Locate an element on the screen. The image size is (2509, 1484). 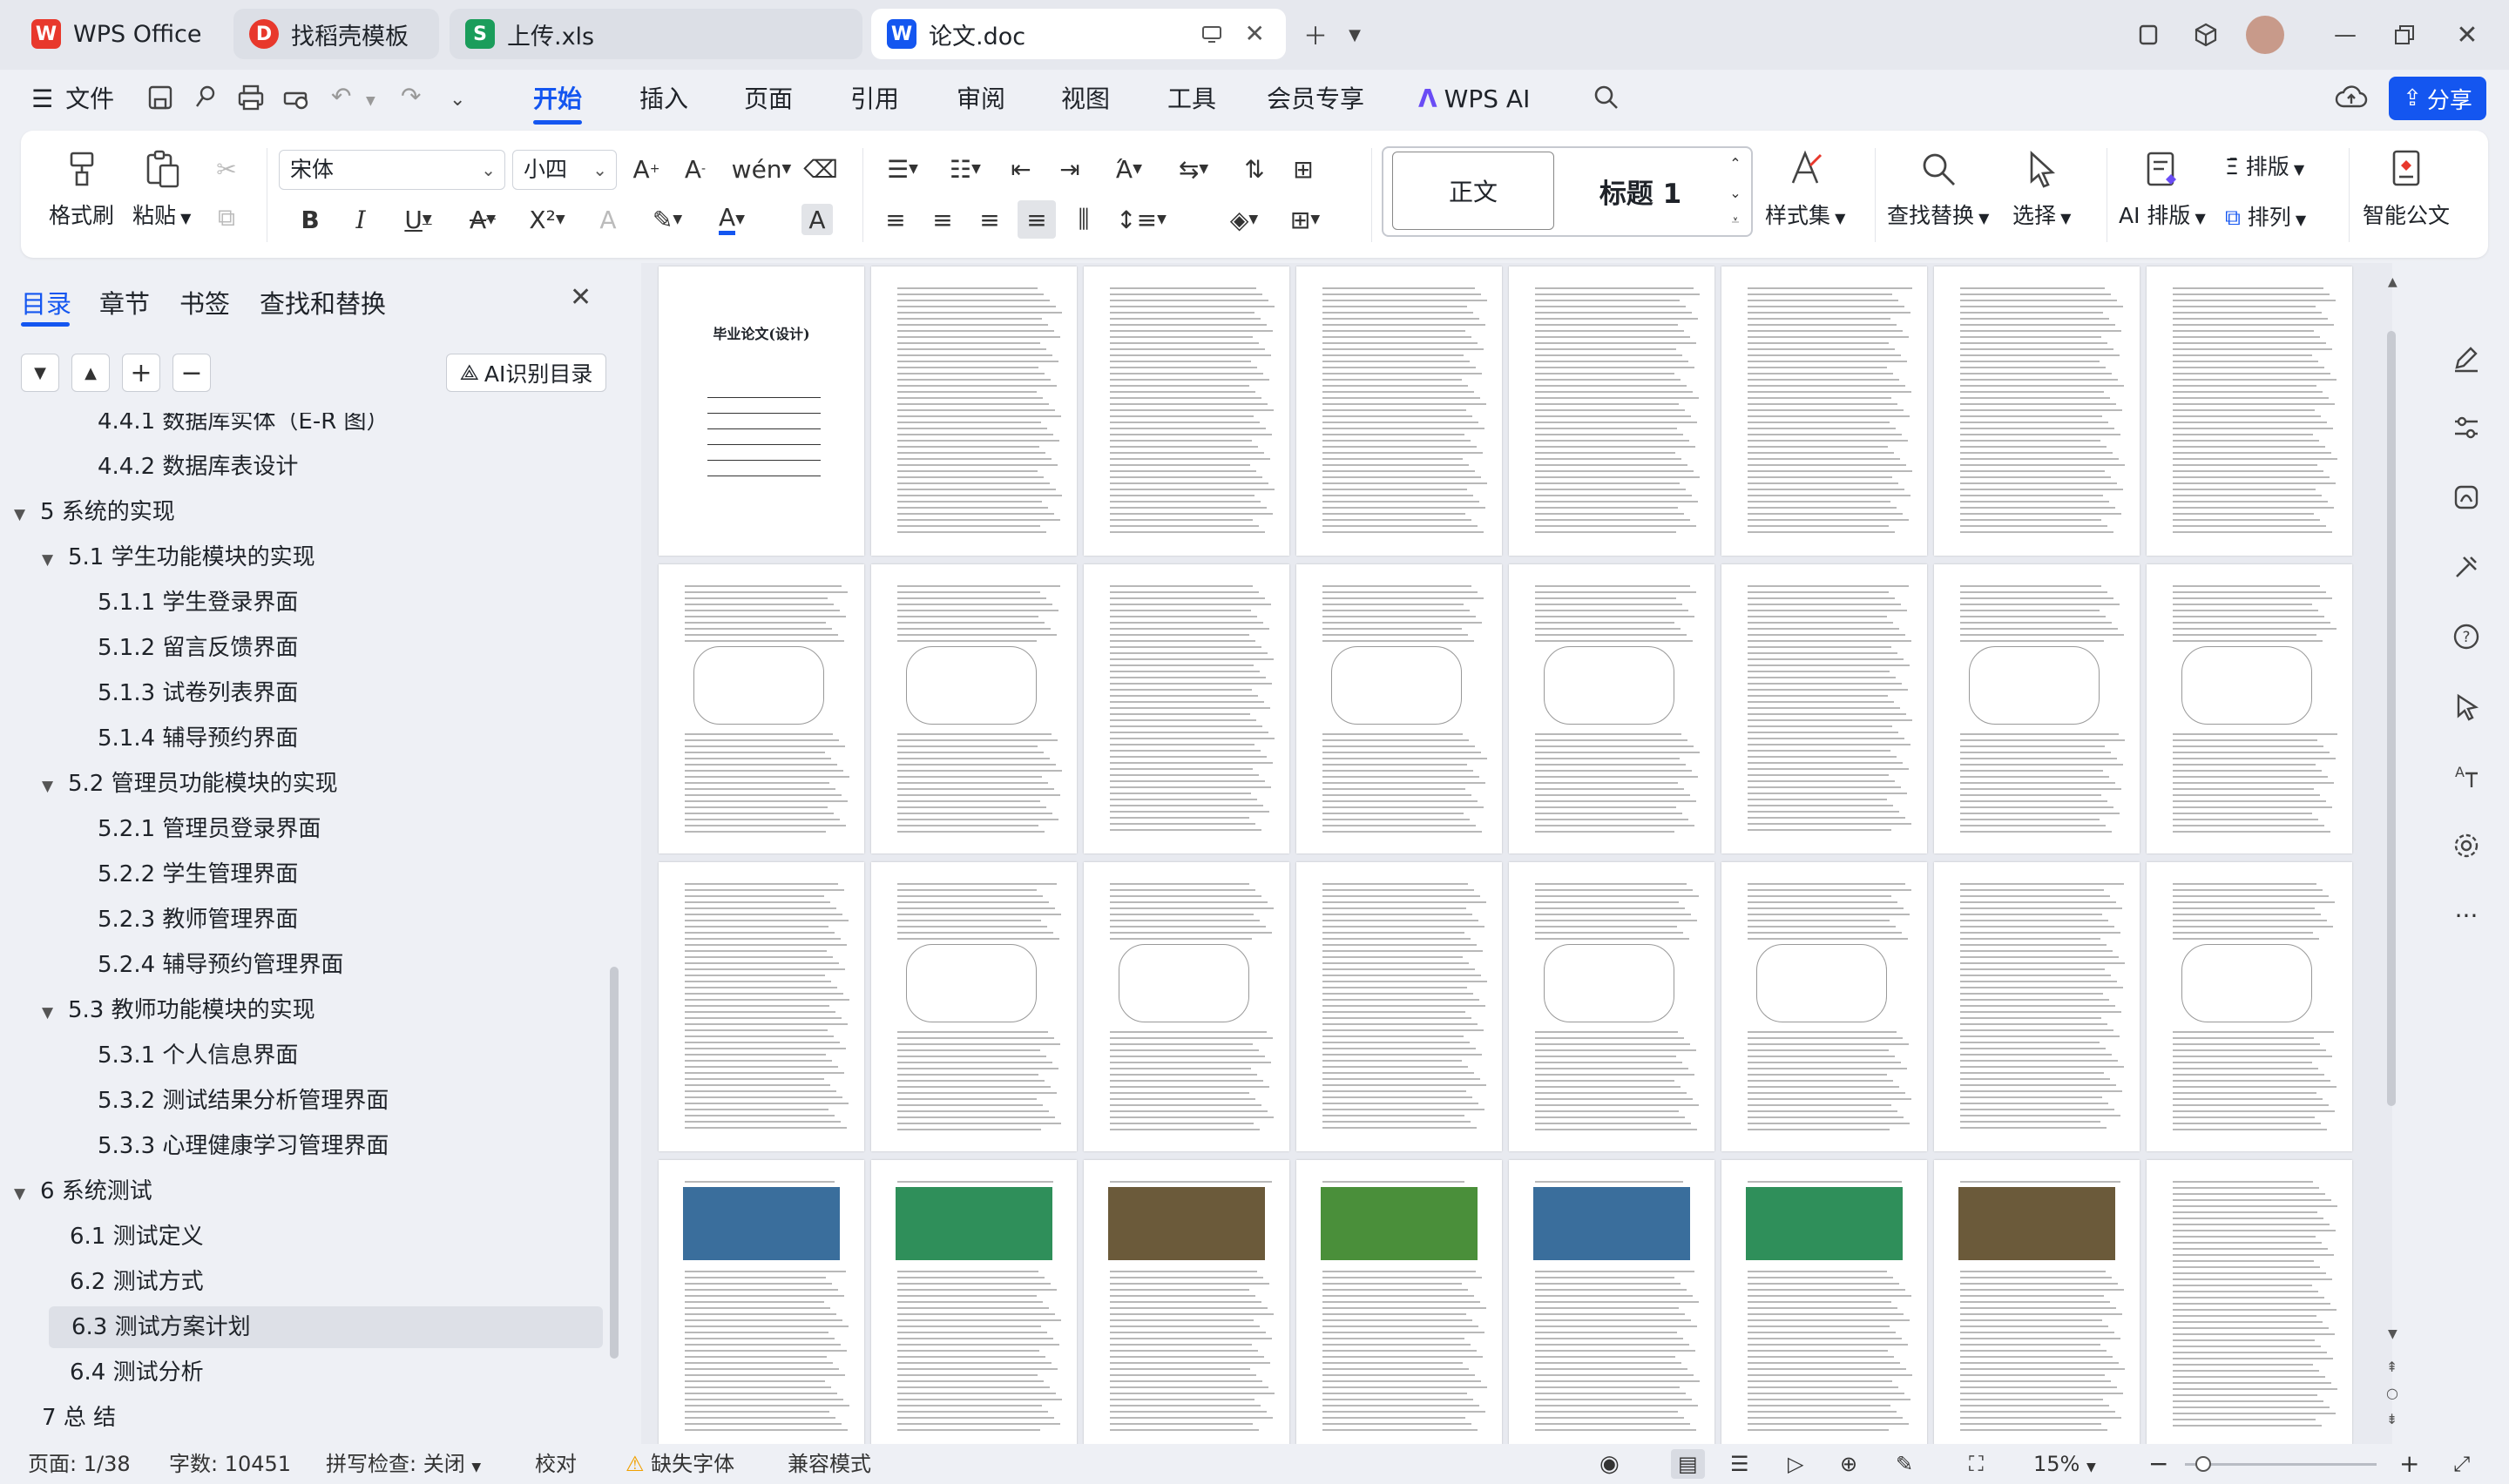
format-icon is located at coordinates (2466, 498).